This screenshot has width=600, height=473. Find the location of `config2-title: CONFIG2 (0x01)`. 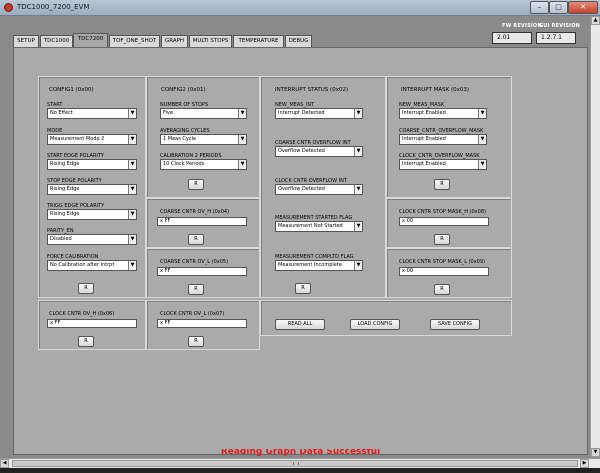

config2-title: CONFIG2 (0x01) is located at coordinates (183, 90).